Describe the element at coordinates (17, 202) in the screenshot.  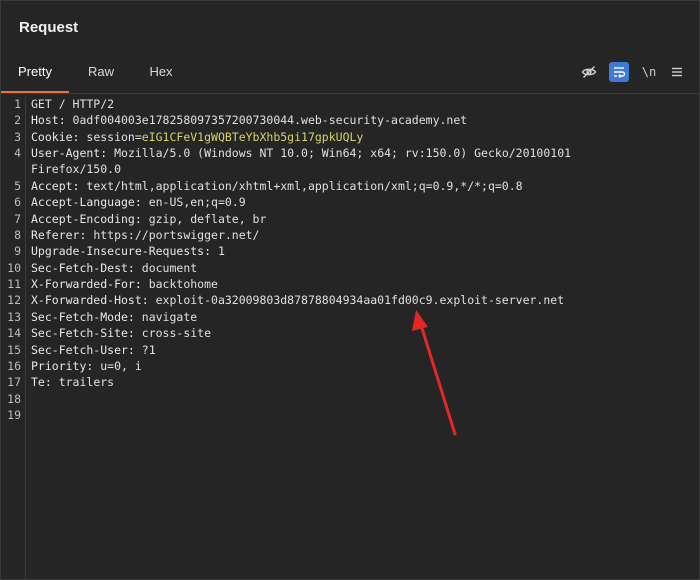
I see `line-number: 6` at that location.